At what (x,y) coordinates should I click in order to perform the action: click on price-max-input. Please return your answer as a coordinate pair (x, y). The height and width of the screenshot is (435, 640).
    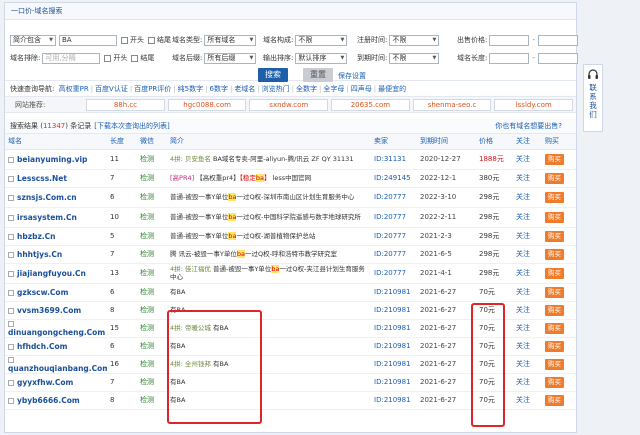
    Looking at the image, I should click on (557, 40).